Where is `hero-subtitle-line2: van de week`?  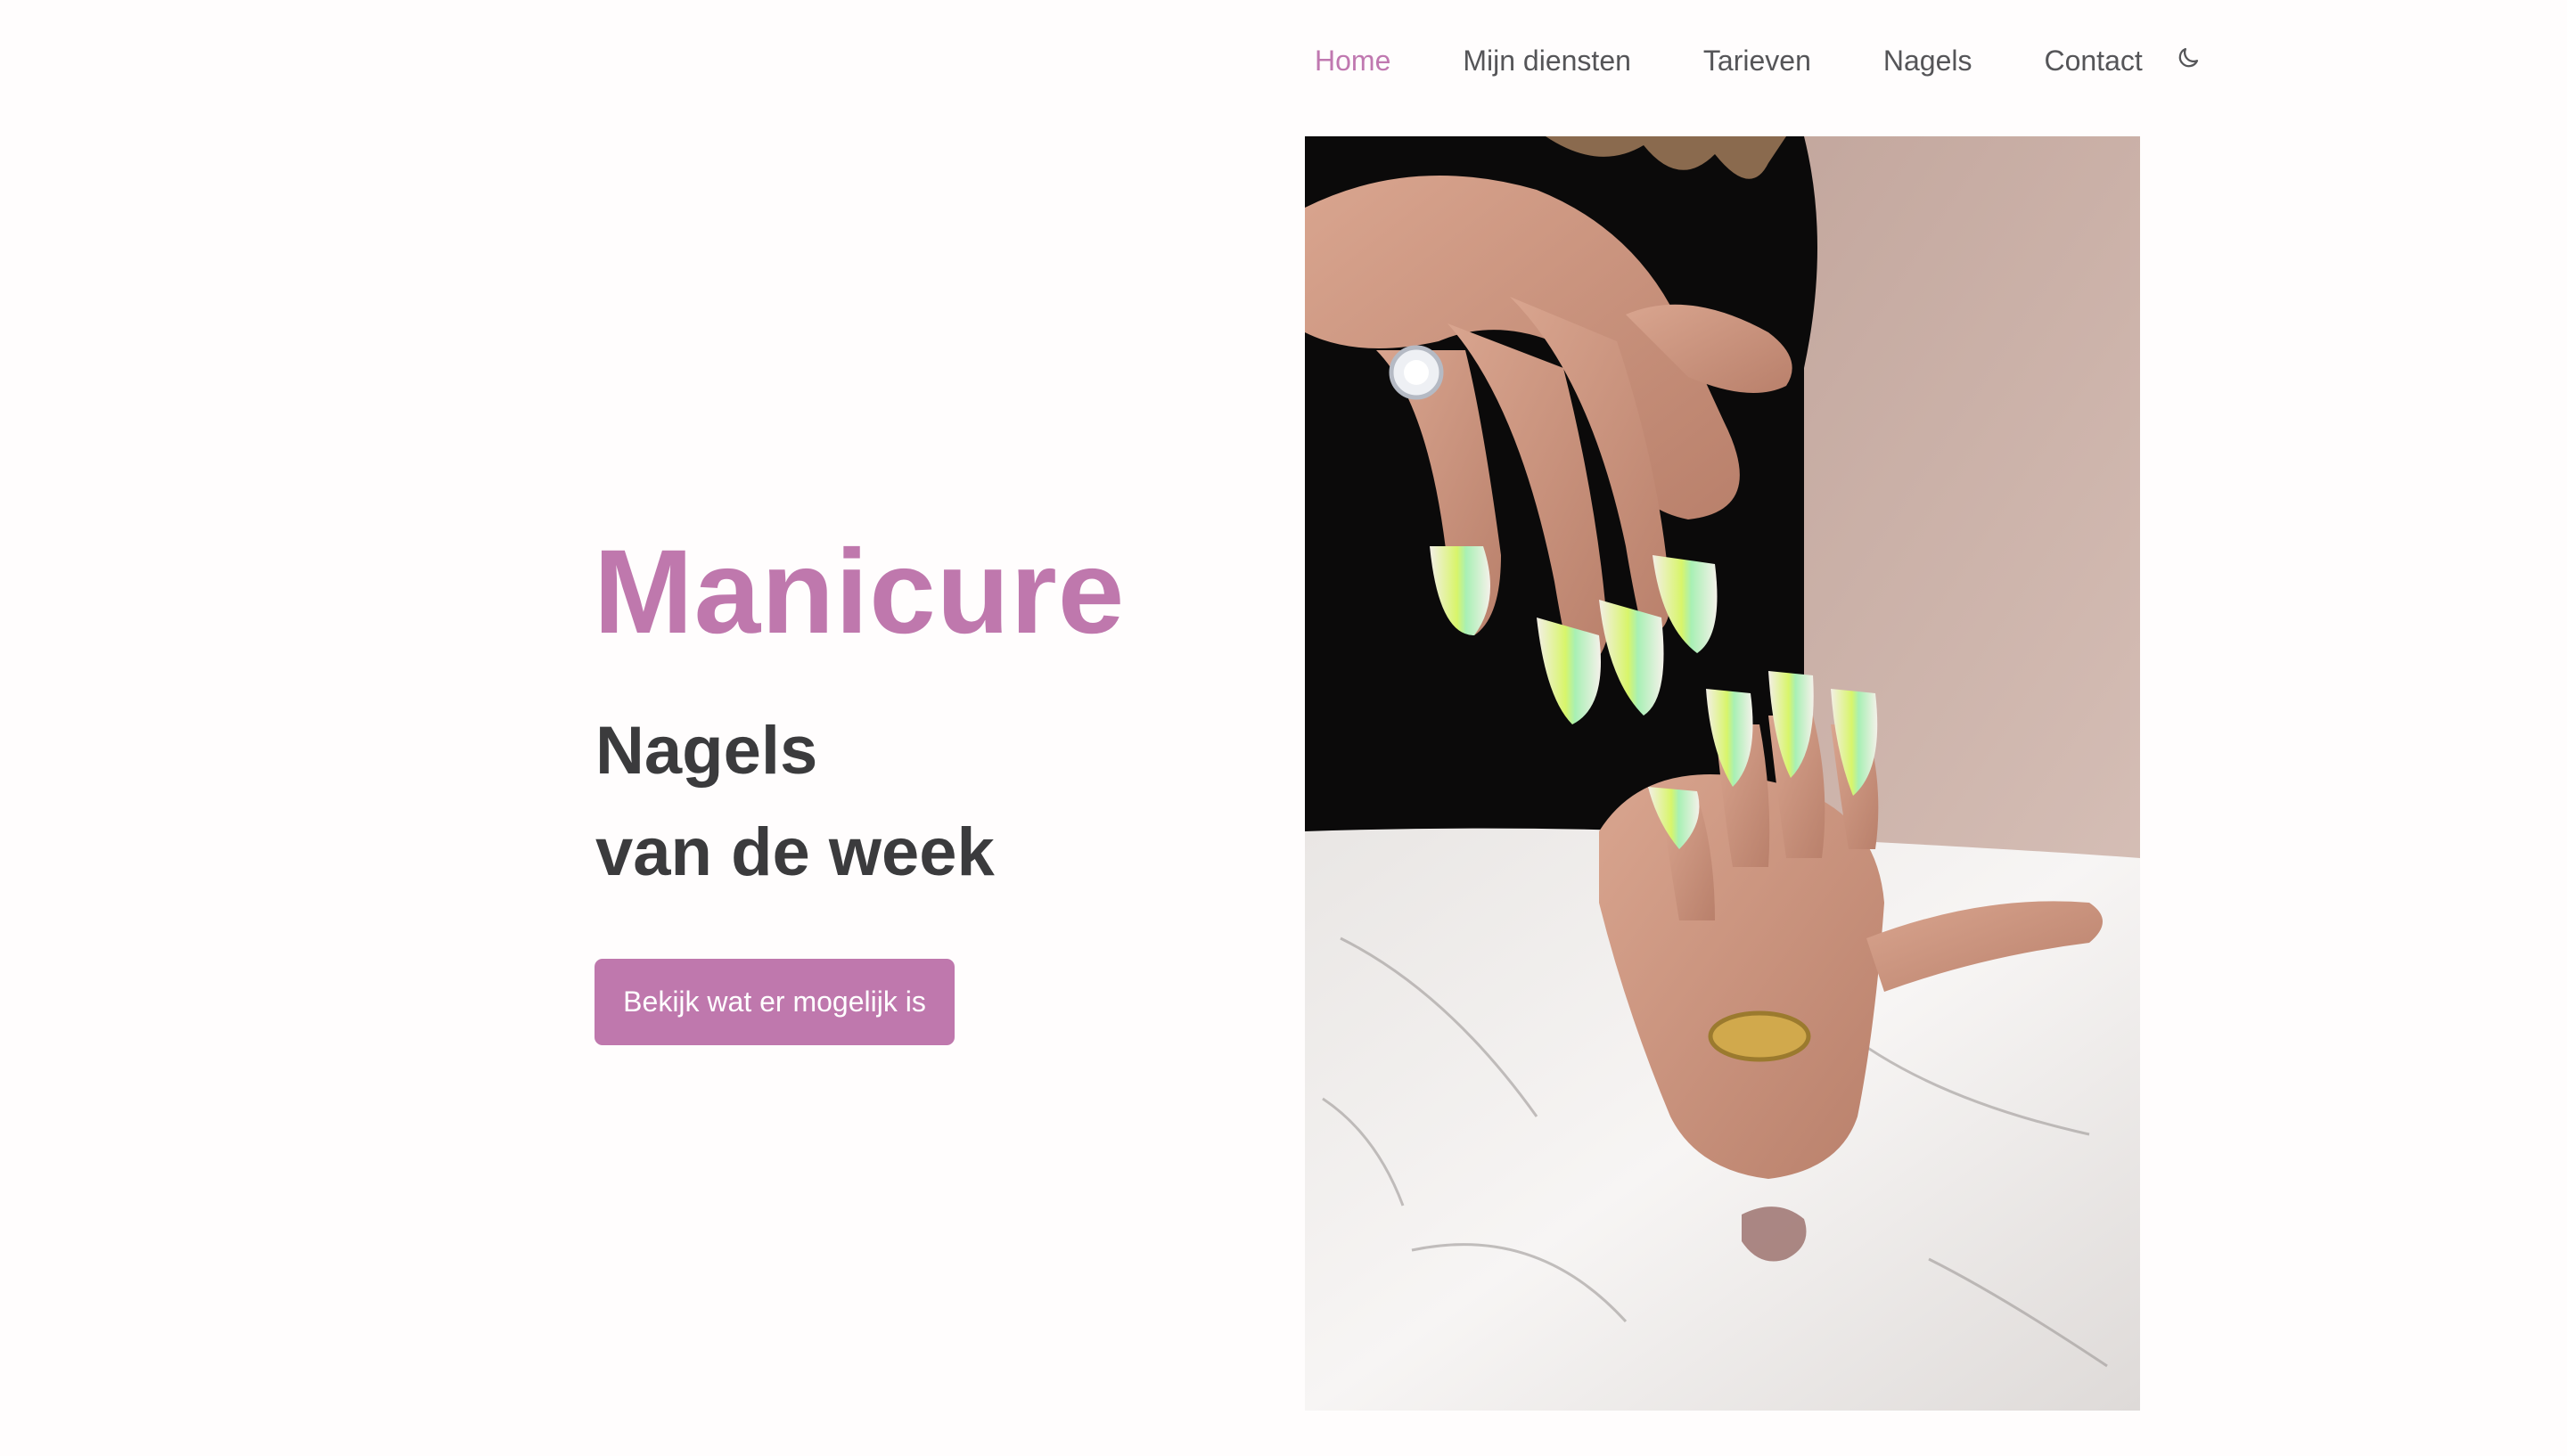 hero-subtitle-line2: van de week is located at coordinates (795, 852).